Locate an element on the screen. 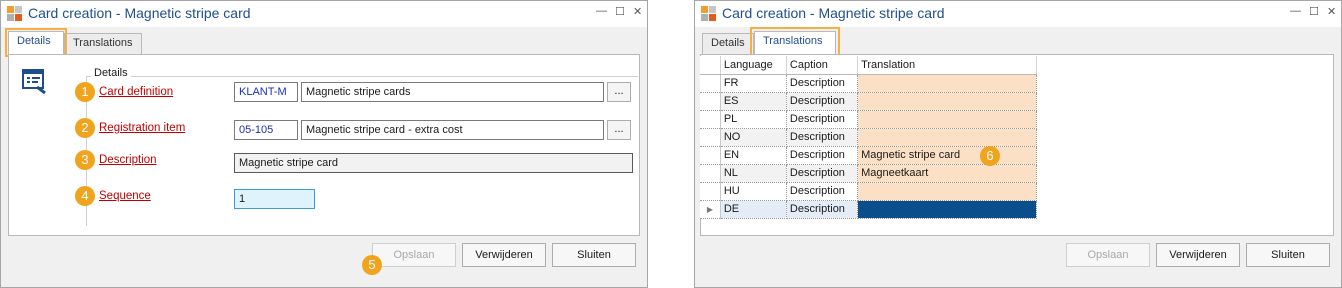 Image resolution: width=1342 pixels, height=288 pixels. current-row-indicator-icon: ▶ is located at coordinates (710, 209).